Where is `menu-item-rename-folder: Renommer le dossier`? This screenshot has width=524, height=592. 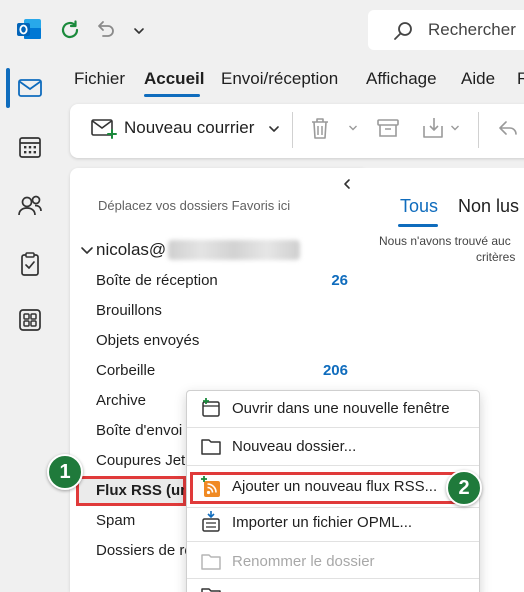
menu-item-rename-folder: Renommer le dossier is located at coordinates (303, 561).